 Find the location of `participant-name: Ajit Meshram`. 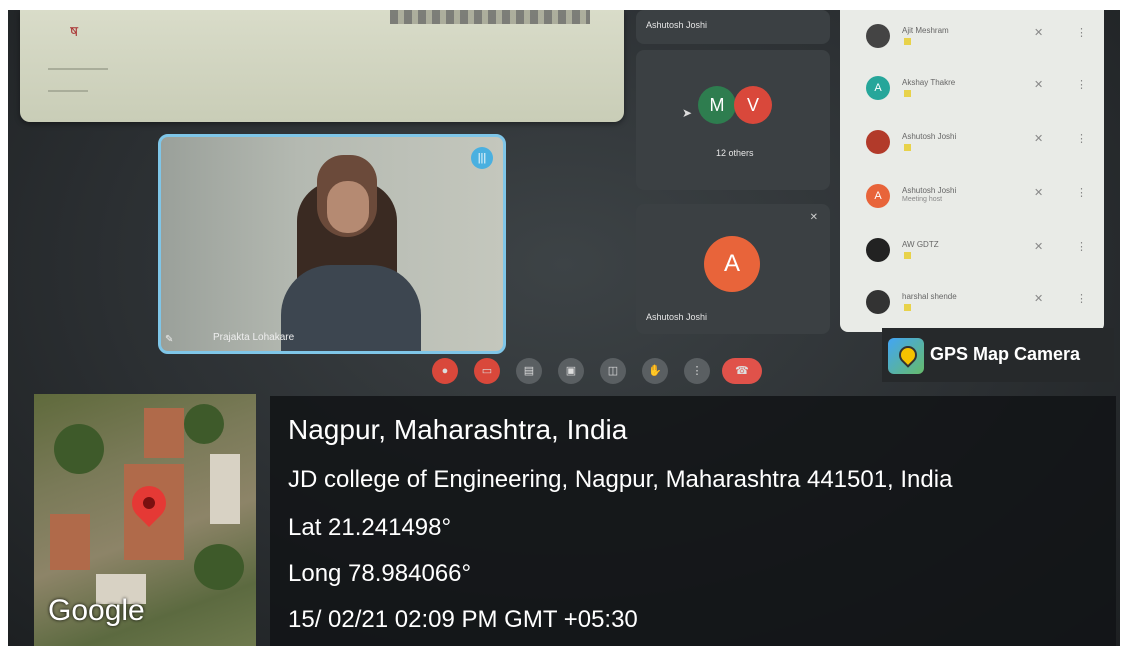

participant-name: Ajit Meshram is located at coordinates (925, 30).